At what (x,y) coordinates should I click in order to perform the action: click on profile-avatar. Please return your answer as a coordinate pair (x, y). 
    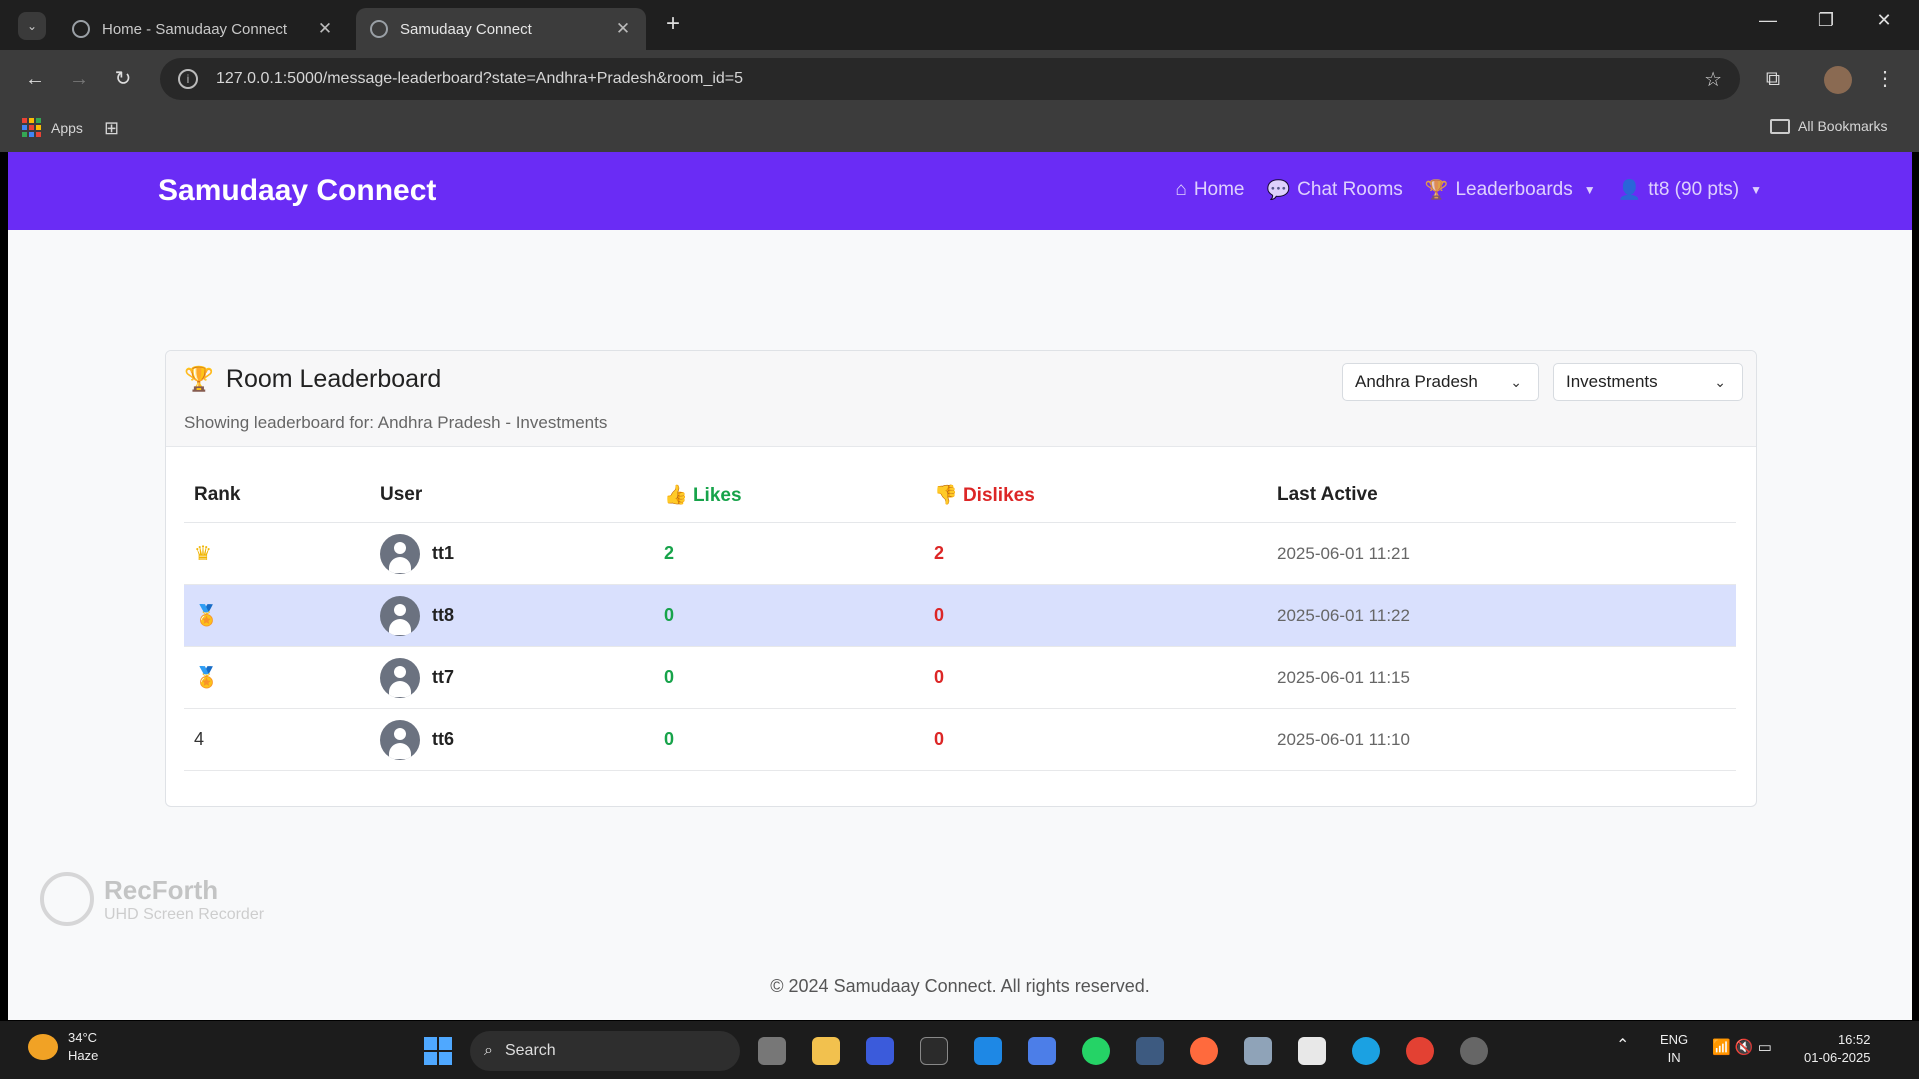
    Looking at the image, I should click on (1838, 80).